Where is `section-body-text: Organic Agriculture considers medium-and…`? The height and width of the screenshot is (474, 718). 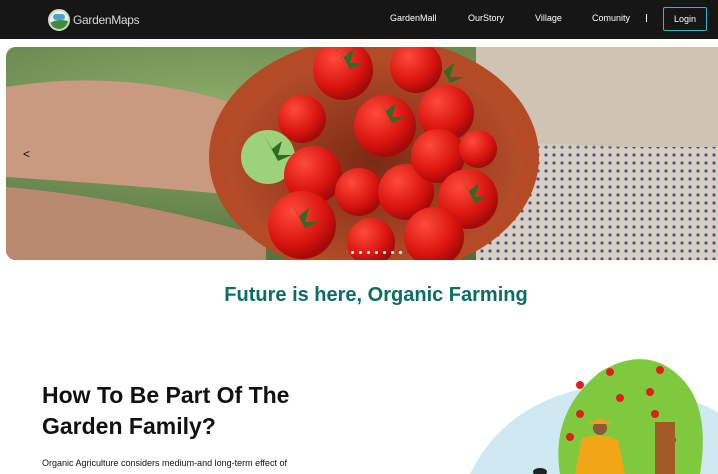
section-body-text: Organic Agriculture considers medium-and… is located at coordinates (164, 463).